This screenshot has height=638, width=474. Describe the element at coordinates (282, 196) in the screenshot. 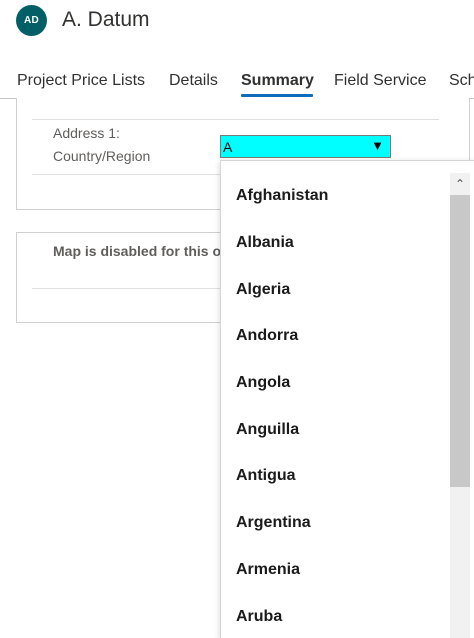

I see `option-afghanistan: Afghanistan` at that location.